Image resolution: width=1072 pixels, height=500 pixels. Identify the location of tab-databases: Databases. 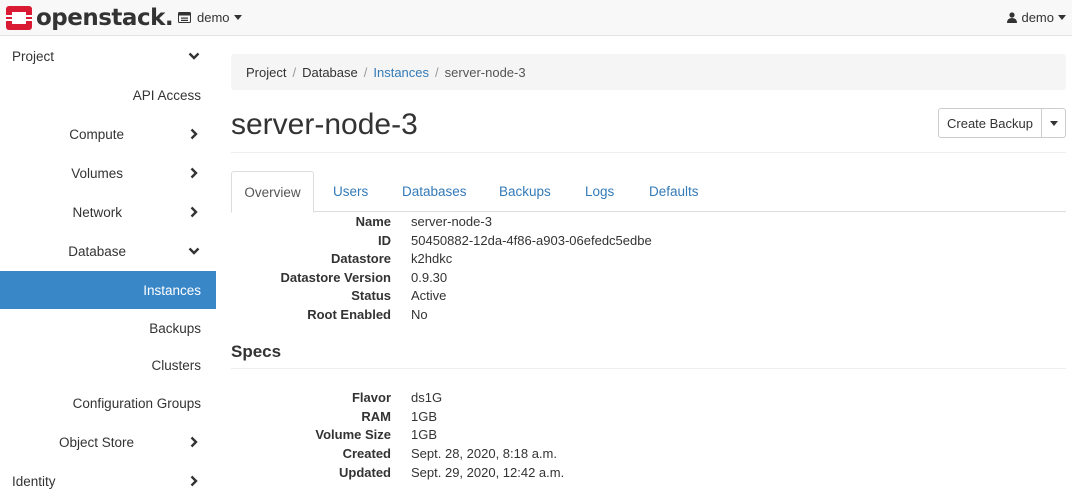
(434, 191).